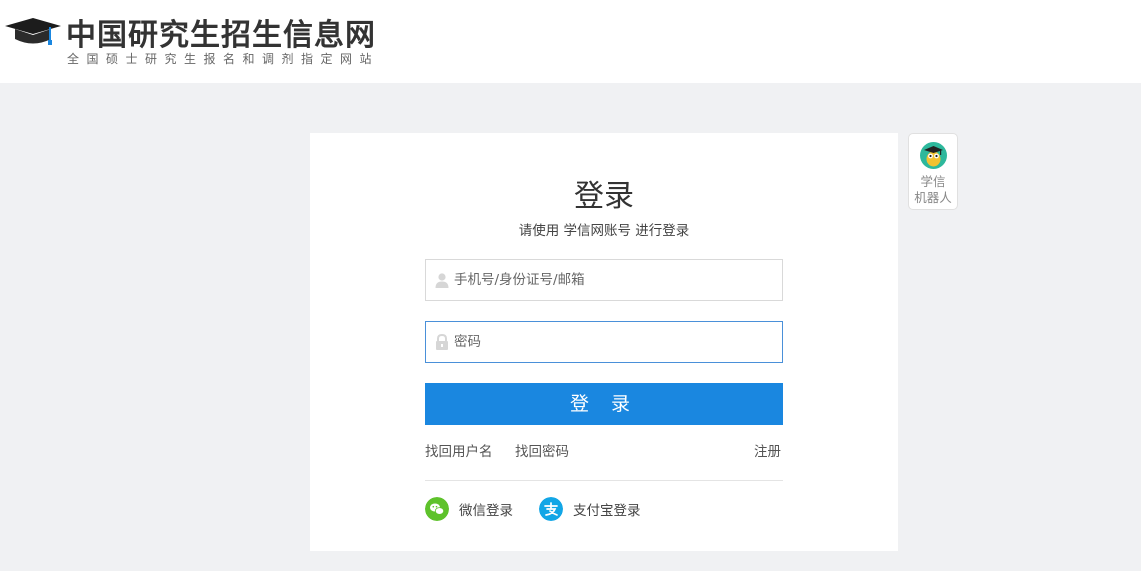 The height and width of the screenshot is (571, 1141). I want to click on graduation-cap-icon, so click(33, 30).